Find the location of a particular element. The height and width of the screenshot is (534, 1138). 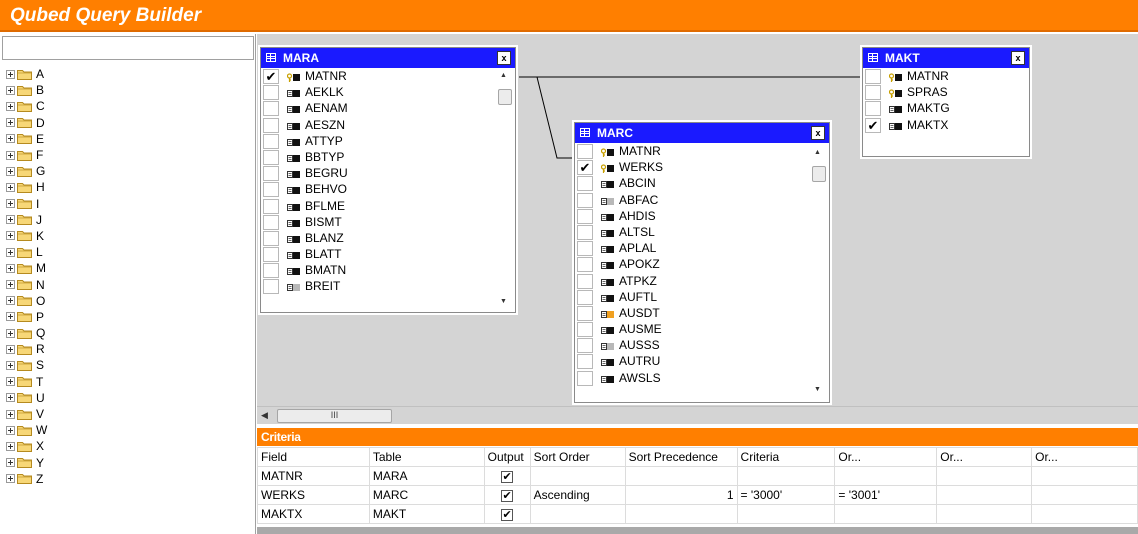

tree-item-c: C is located at coordinates (26, 106).